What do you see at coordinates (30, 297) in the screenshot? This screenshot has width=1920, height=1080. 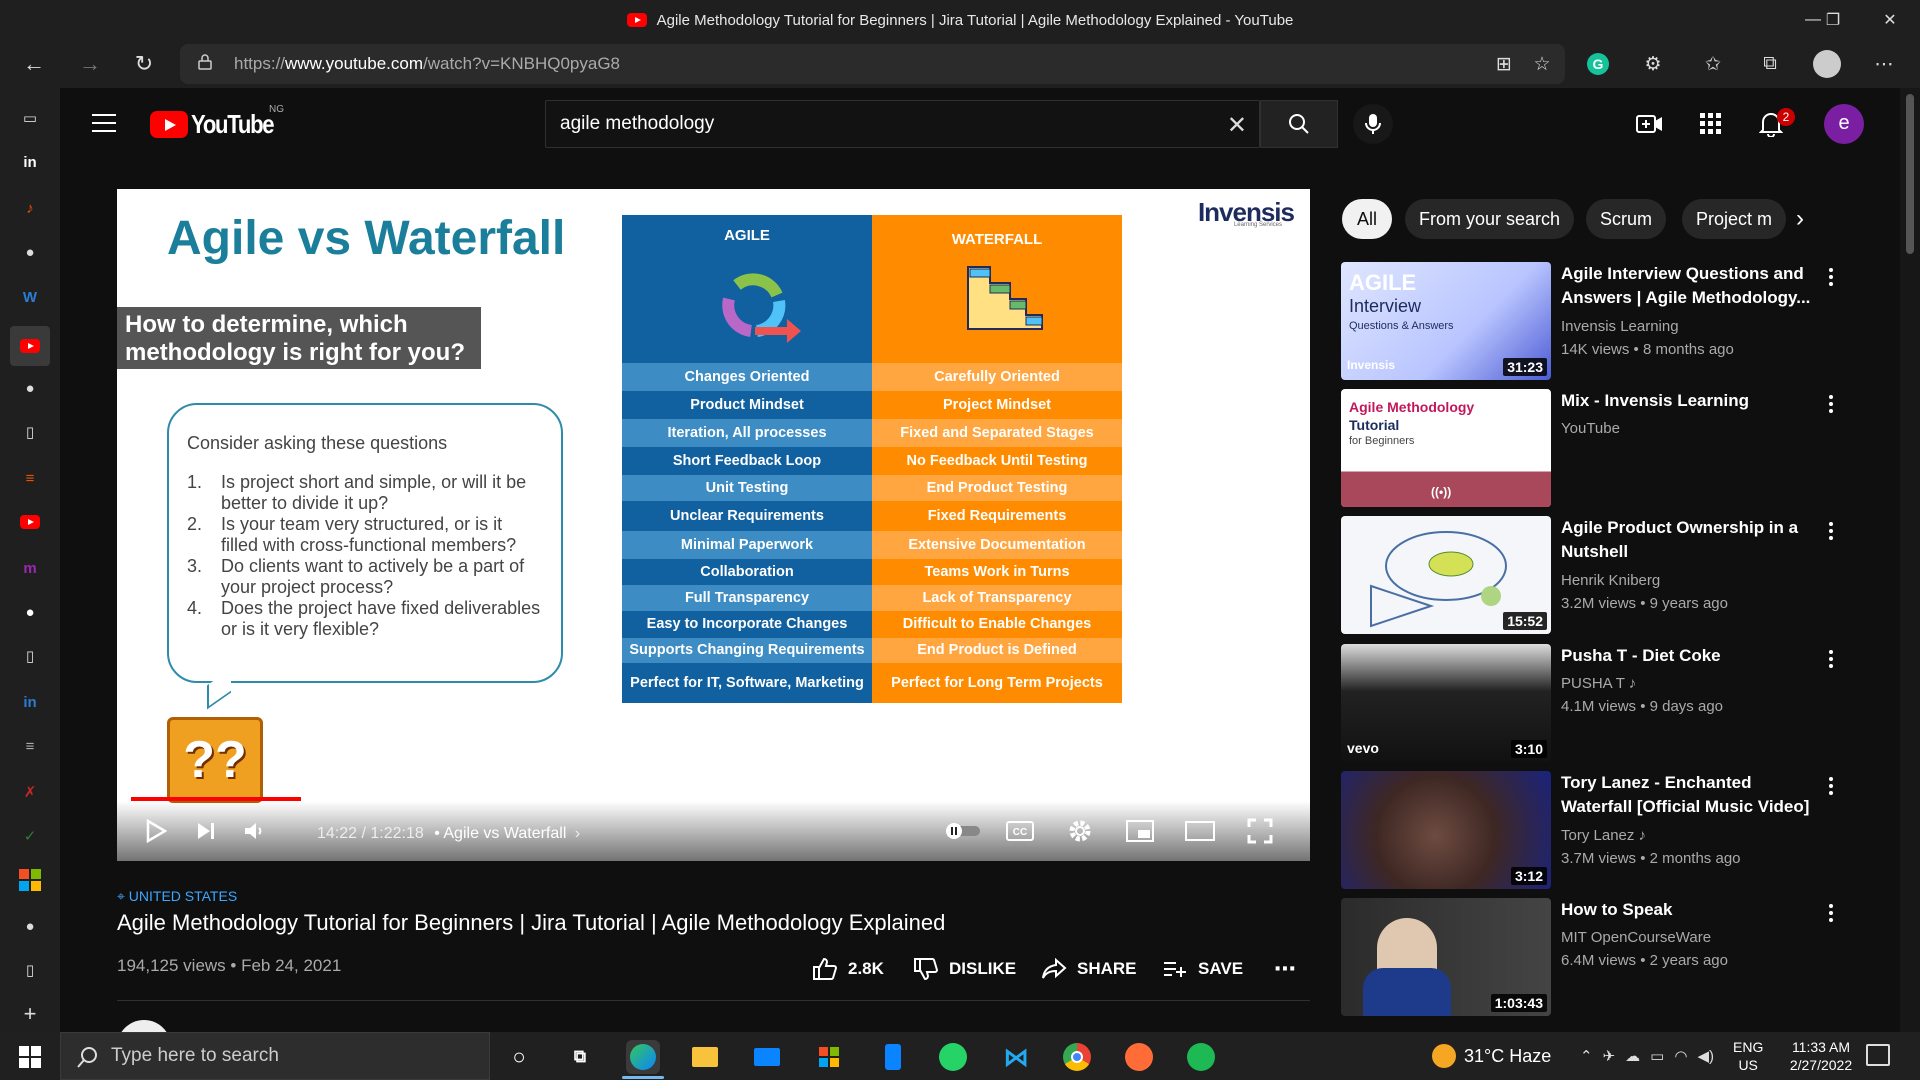 I see `word-tab-icon: W` at bounding box center [30, 297].